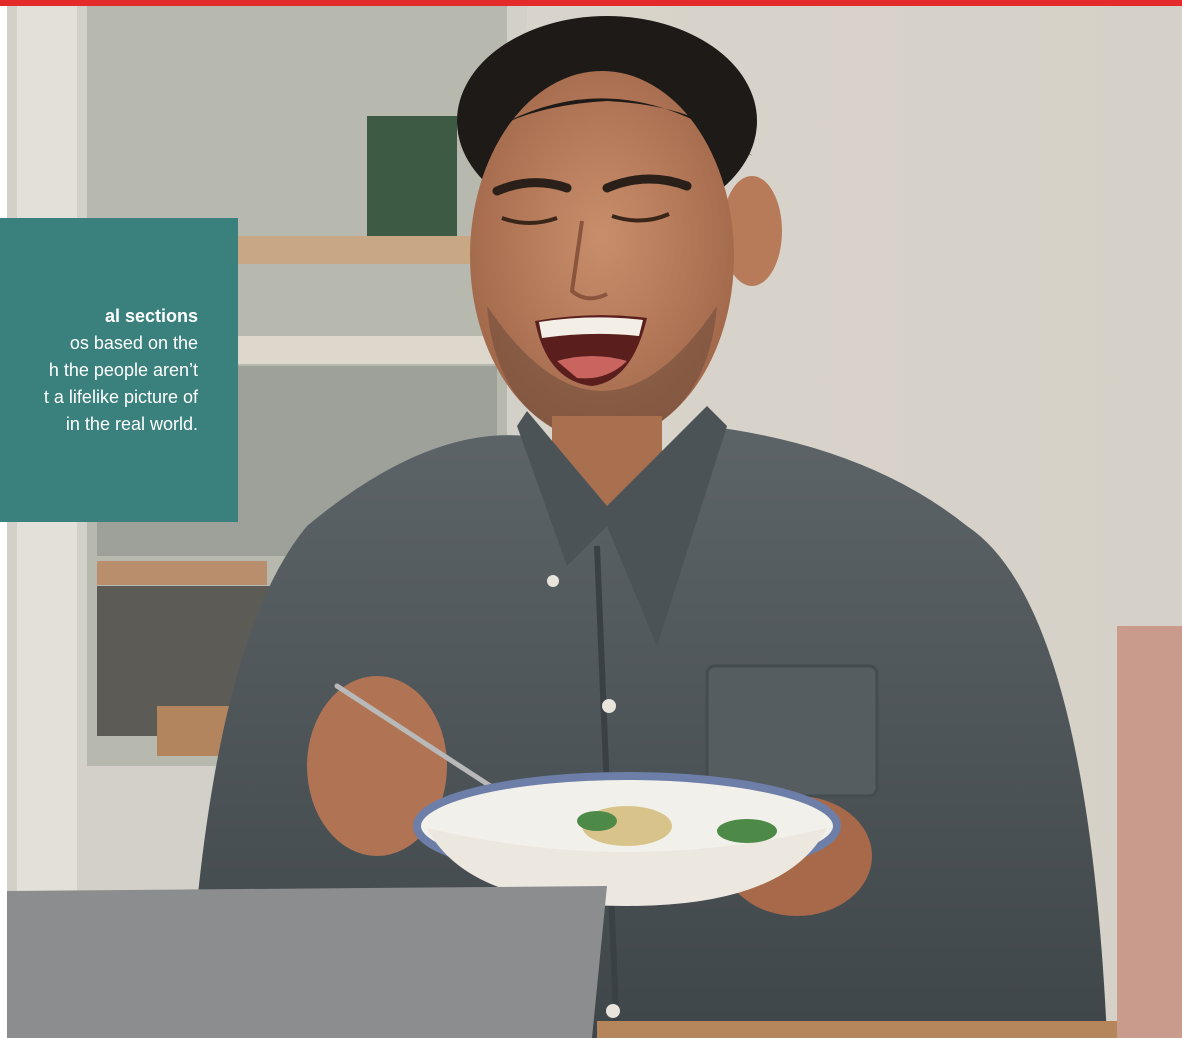 Image resolution: width=1182 pixels, height=1038 pixels. I want to click on info-panel-line-3: t a lifelike picture of, so click(120, 397).